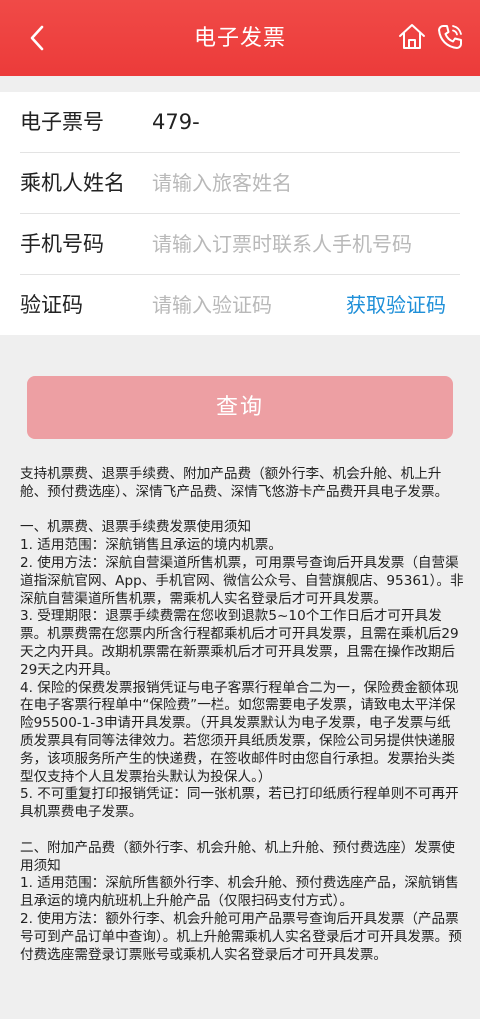 The height and width of the screenshot is (1019, 480). I want to click on notes-paragraph: 1. 适用范围：深航销售且承运的境内机票。, so click(151, 545).